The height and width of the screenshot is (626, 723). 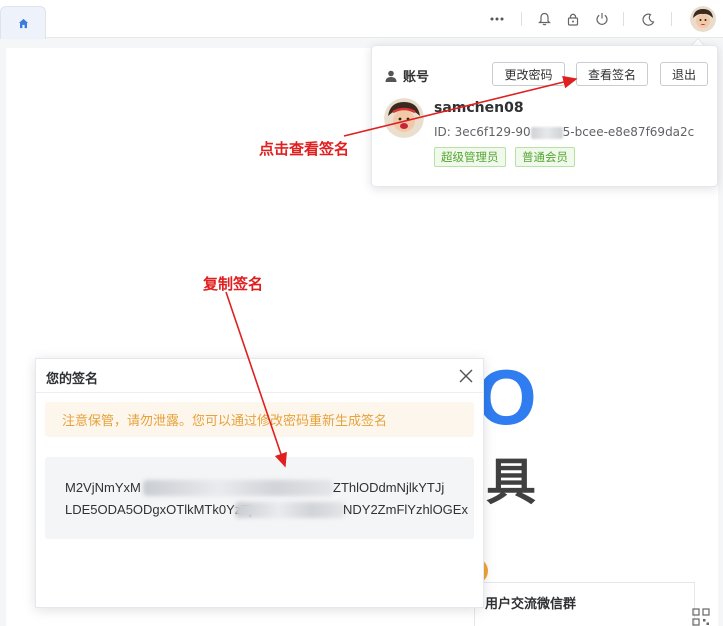 What do you see at coordinates (466, 376) in the screenshot?
I see `close-icon` at bounding box center [466, 376].